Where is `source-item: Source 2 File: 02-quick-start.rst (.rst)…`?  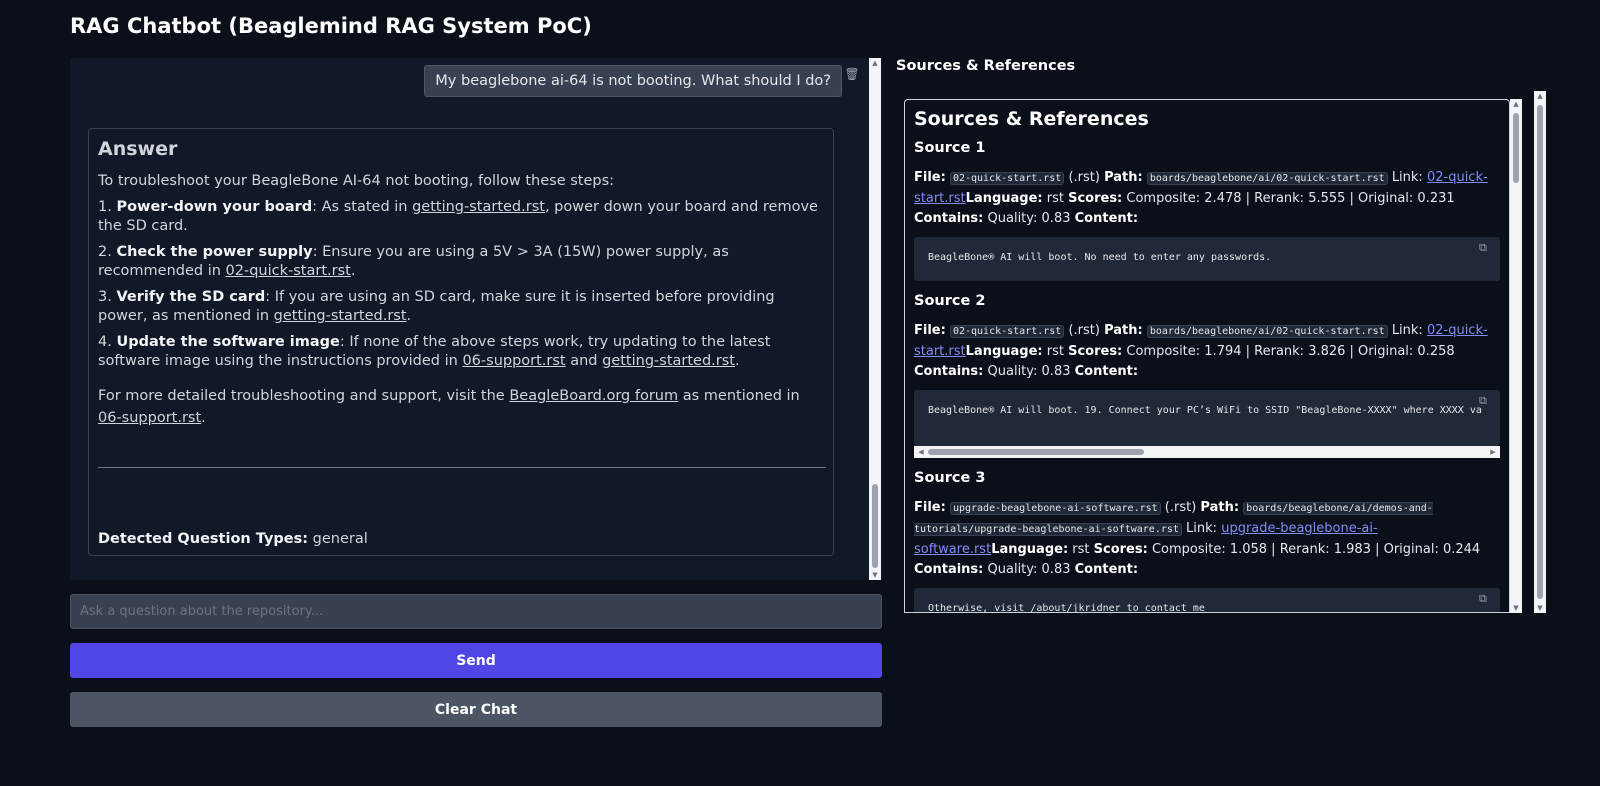 source-item: Source 2 File: 02-quick-start.rst (.rst)… is located at coordinates (1207, 375).